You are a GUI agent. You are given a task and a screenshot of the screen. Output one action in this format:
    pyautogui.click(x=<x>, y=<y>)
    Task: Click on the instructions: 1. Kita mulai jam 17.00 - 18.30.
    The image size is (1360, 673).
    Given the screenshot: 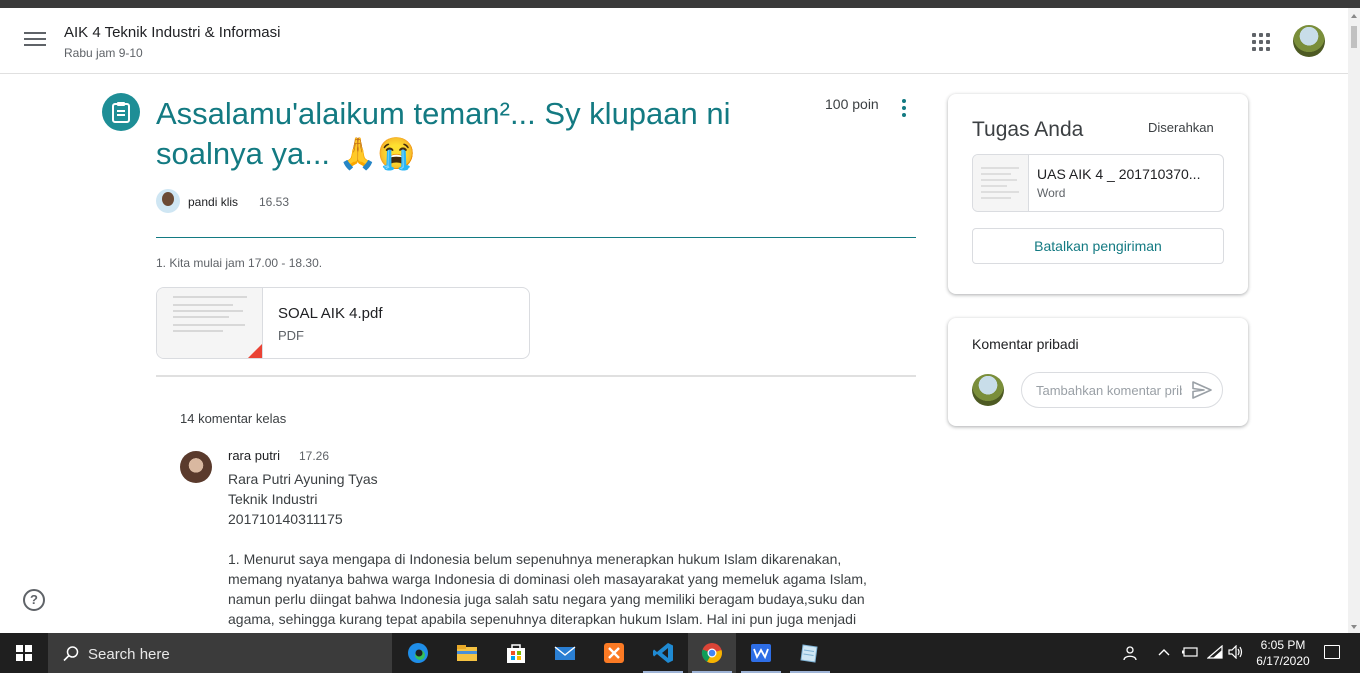 What is the action you would take?
    pyautogui.click(x=239, y=263)
    